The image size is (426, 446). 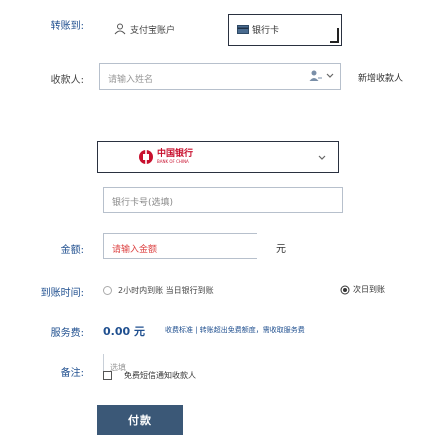 What do you see at coordinates (235, 330) in the screenshot?
I see `fee-standard-link: 收费标准 | 转账超出免费额度，需收取服务费` at bounding box center [235, 330].